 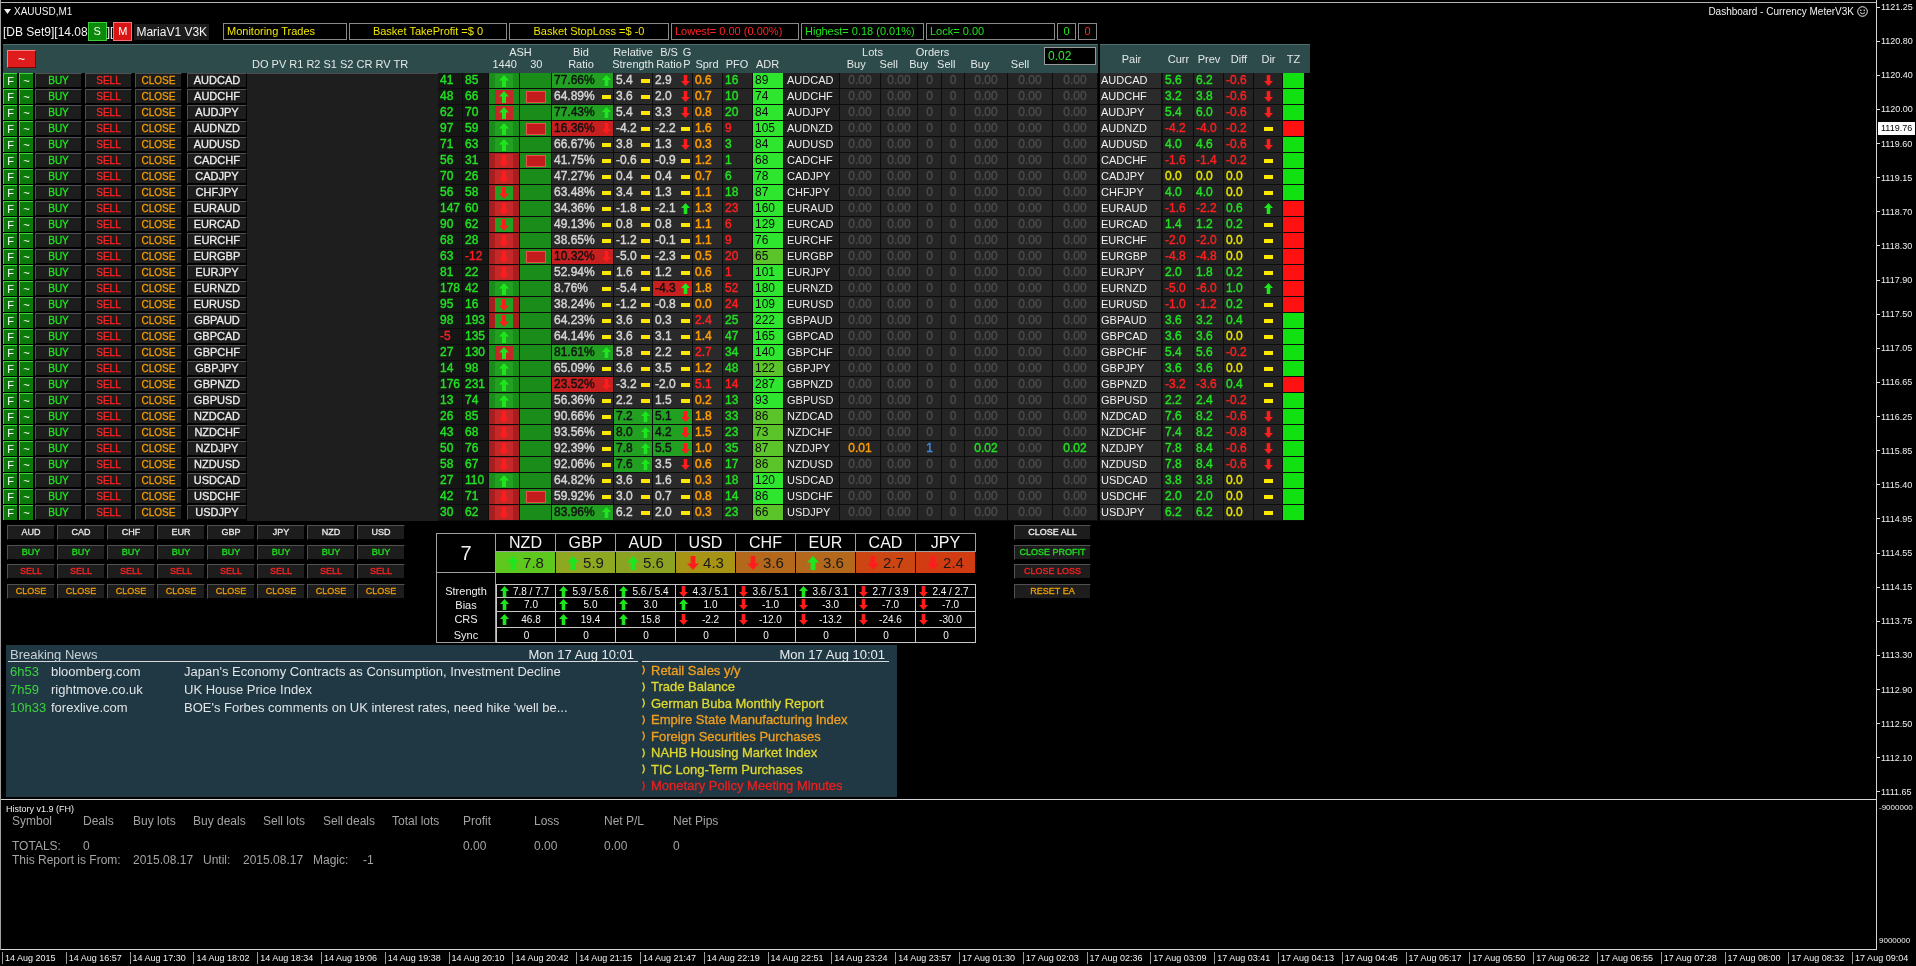 I want to click on pair-button: NZDUSD, so click(x=217, y=464).